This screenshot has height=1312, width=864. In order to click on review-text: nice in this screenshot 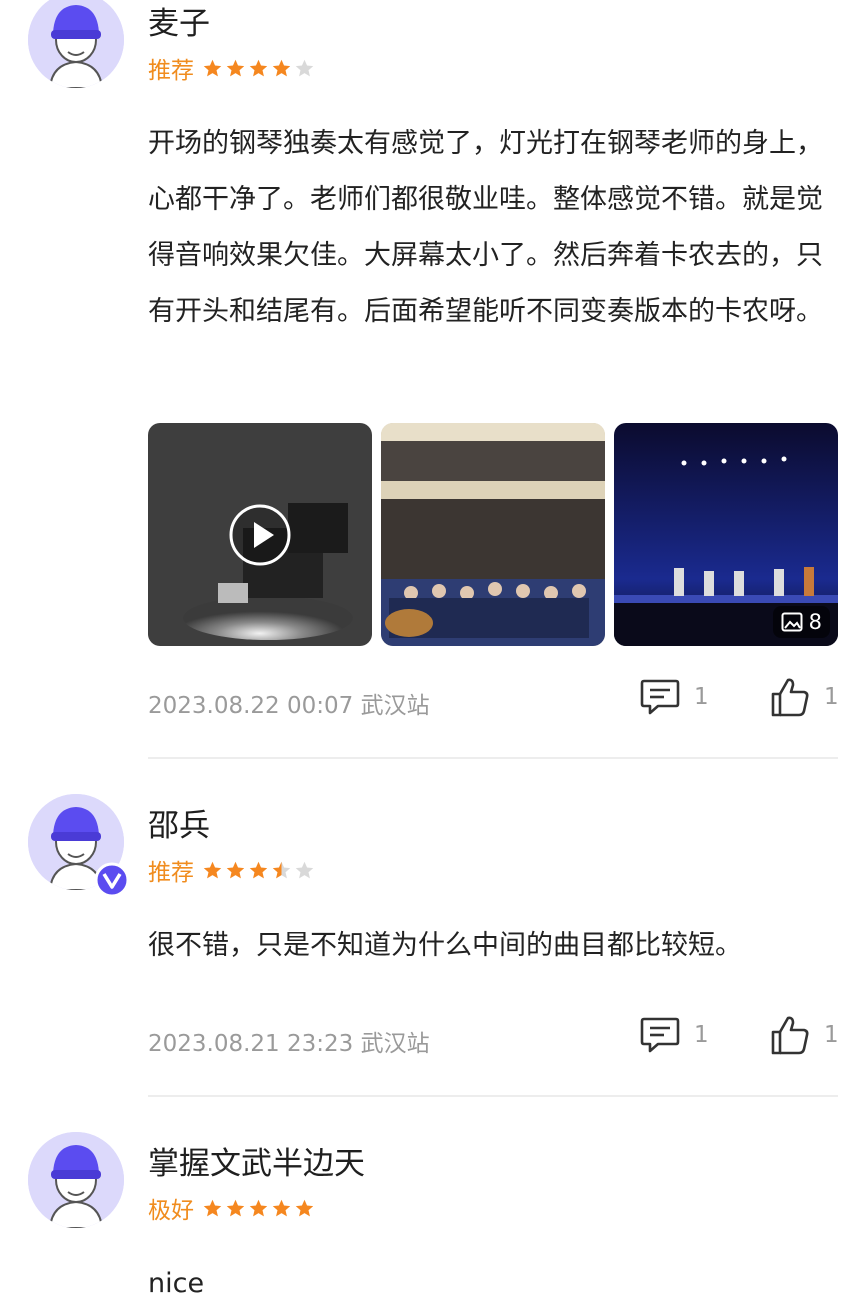, I will do `click(176, 1283)`.